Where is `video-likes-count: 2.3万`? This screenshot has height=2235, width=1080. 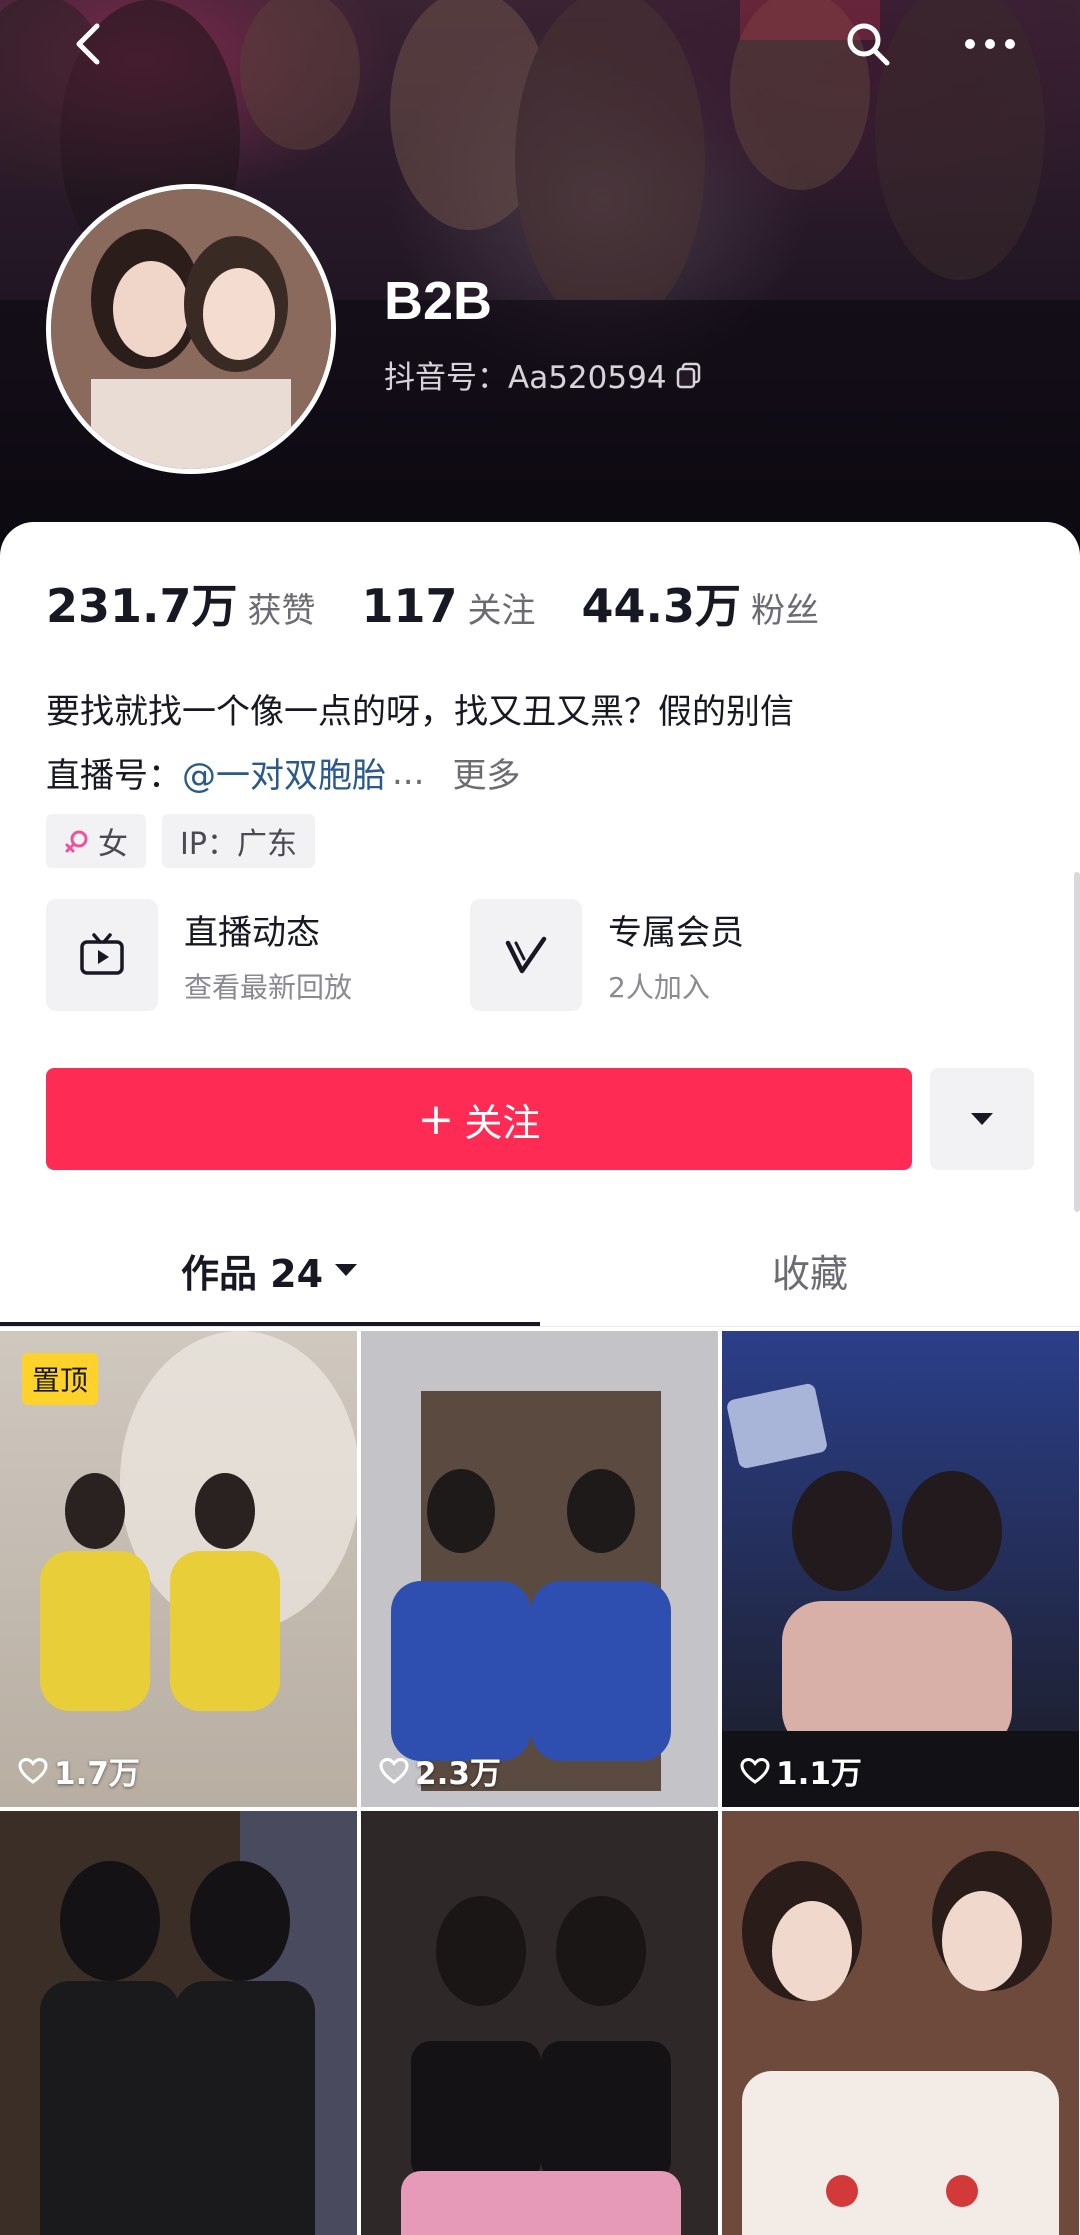
video-likes-count: 2.3万 is located at coordinates (458, 1774).